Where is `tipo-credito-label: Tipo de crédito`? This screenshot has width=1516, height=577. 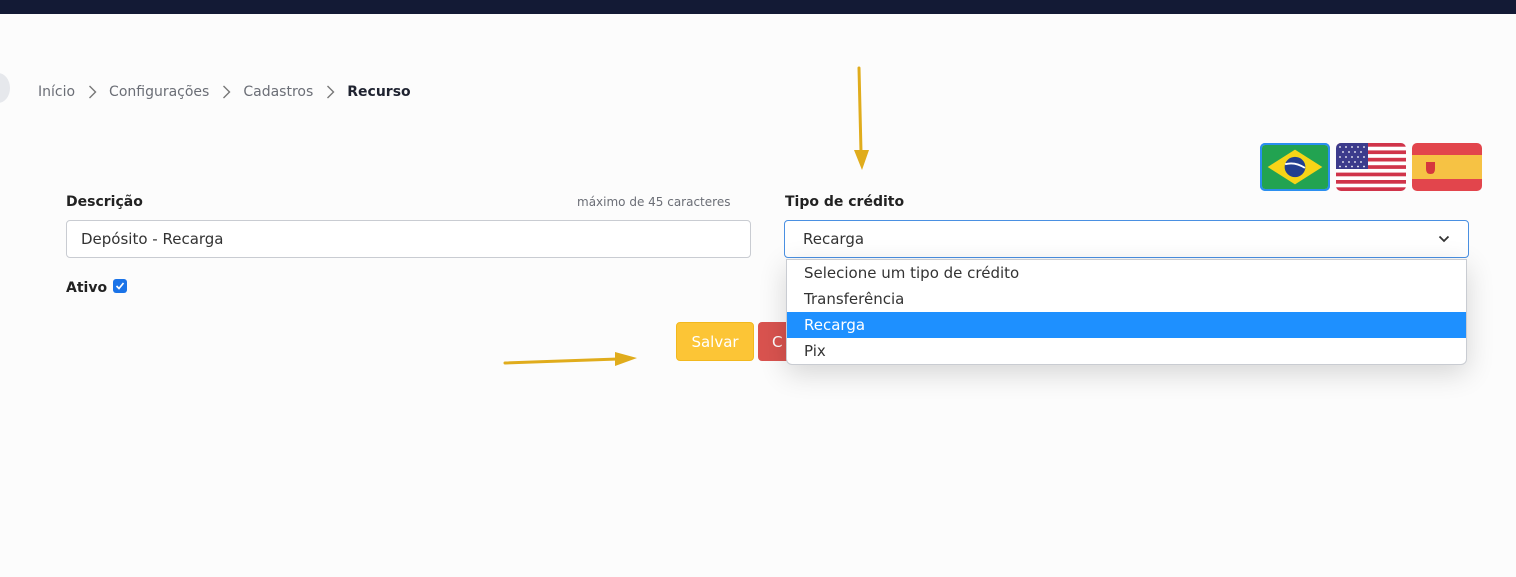
tipo-credito-label: Tipo de crédito is located at coordinates (845, 202).